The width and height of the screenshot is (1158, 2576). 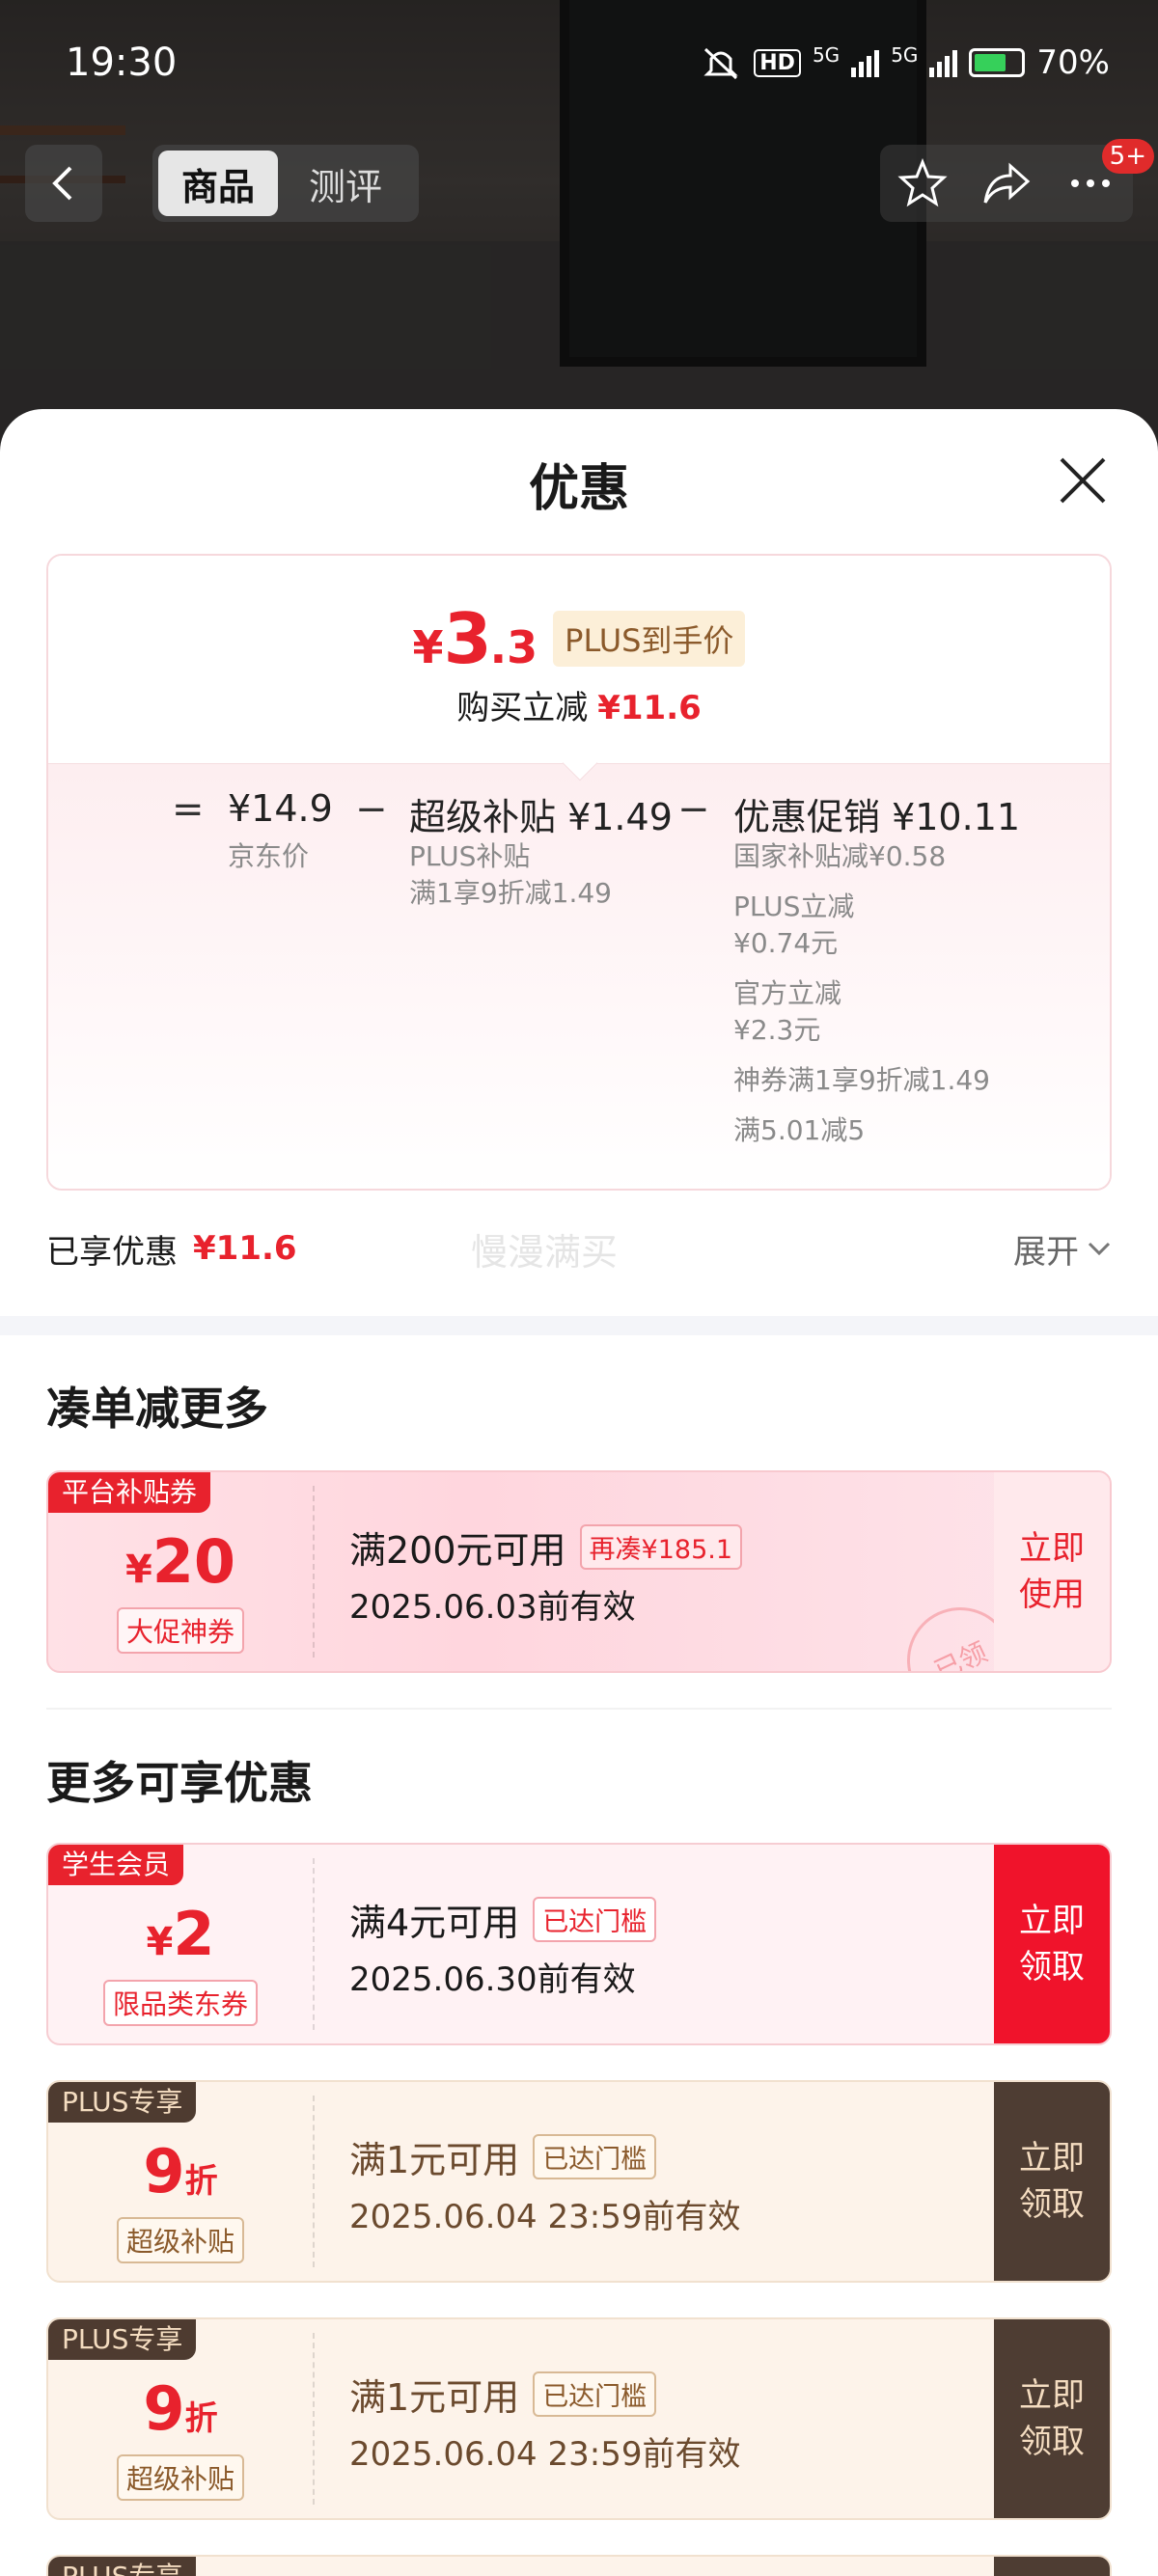 What do you see at coordinates (720, 64) in the screenshot?
I see `mute-icon` at bounding box center [720, 64].